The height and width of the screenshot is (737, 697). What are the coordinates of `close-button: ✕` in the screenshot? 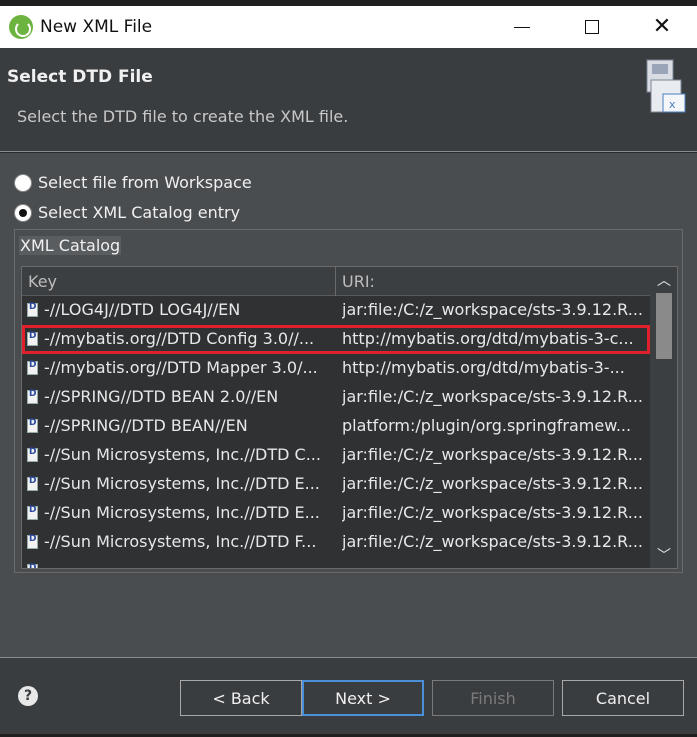 It's located at (662, 27).